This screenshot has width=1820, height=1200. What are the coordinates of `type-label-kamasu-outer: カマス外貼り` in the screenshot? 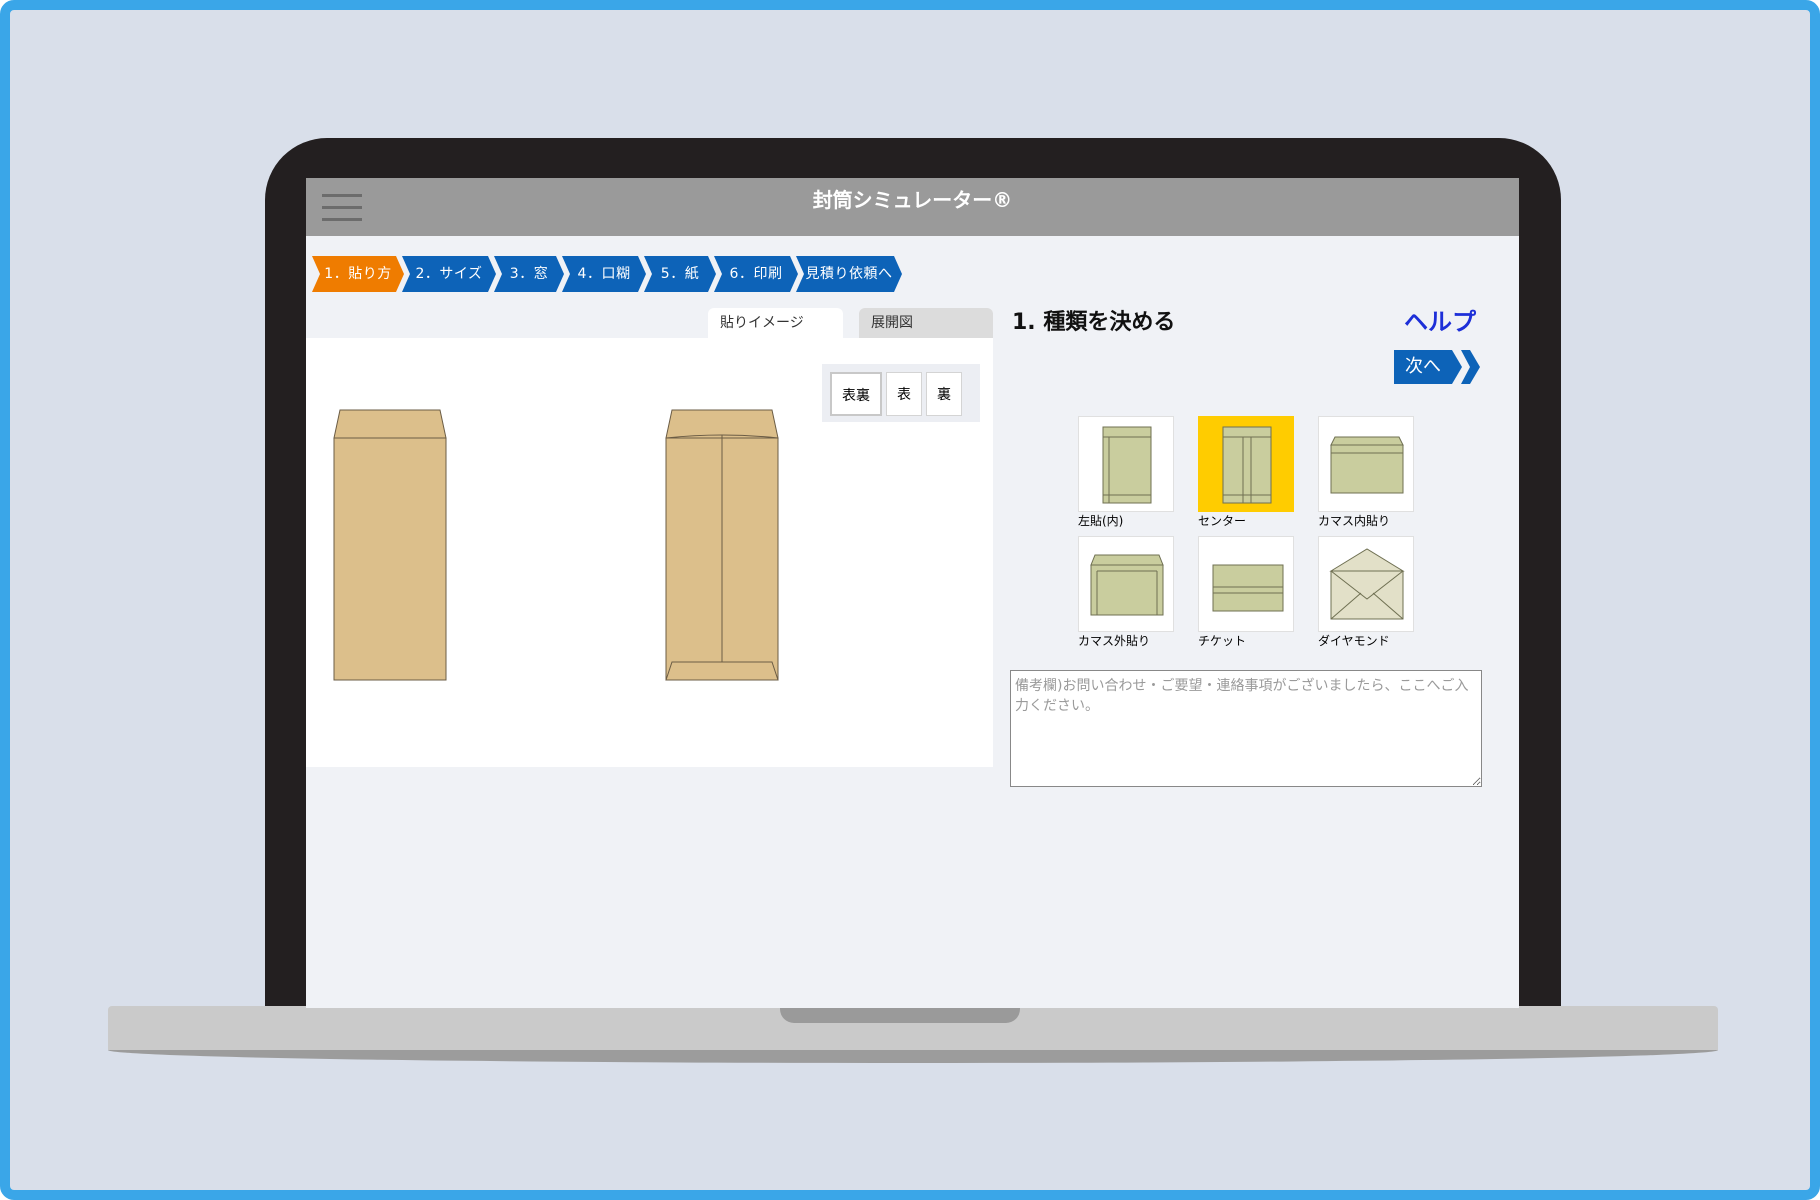 It's located at (1114, 641).